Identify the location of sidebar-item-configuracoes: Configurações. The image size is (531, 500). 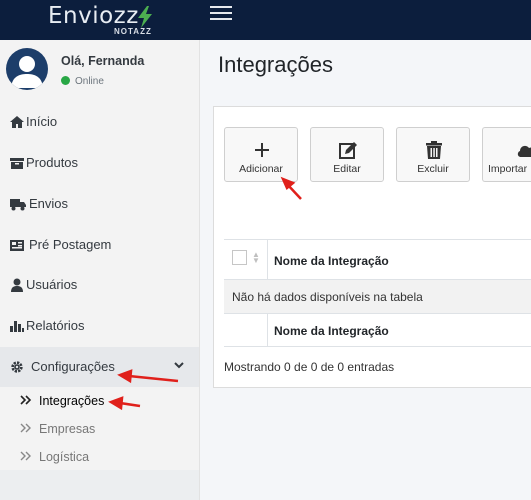
(99, 367).